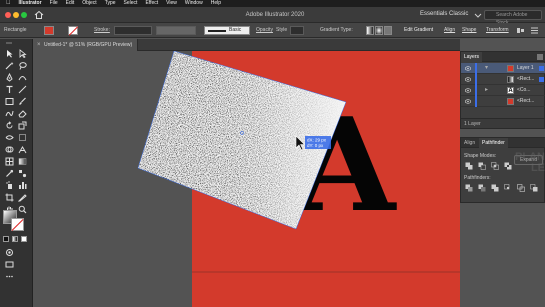  What do you see at coordinates (449, 30) in the screenshot?
I see `align-link: Align` at bounding box center [449, 30].